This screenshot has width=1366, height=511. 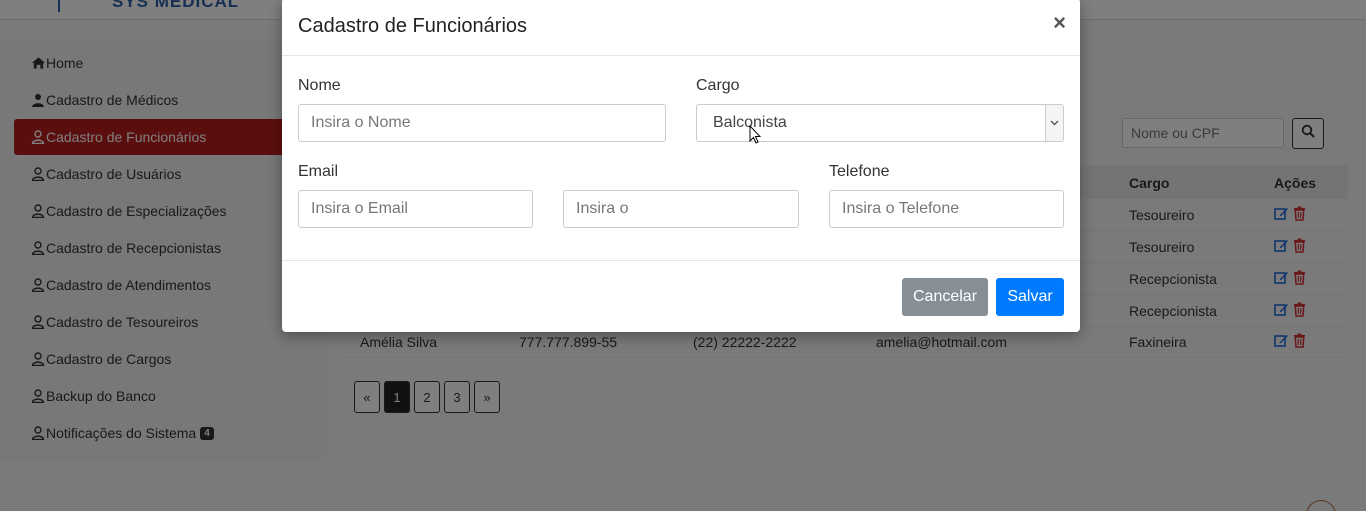 I want to click on nome-label: Nome, so click(x=319, y=85).